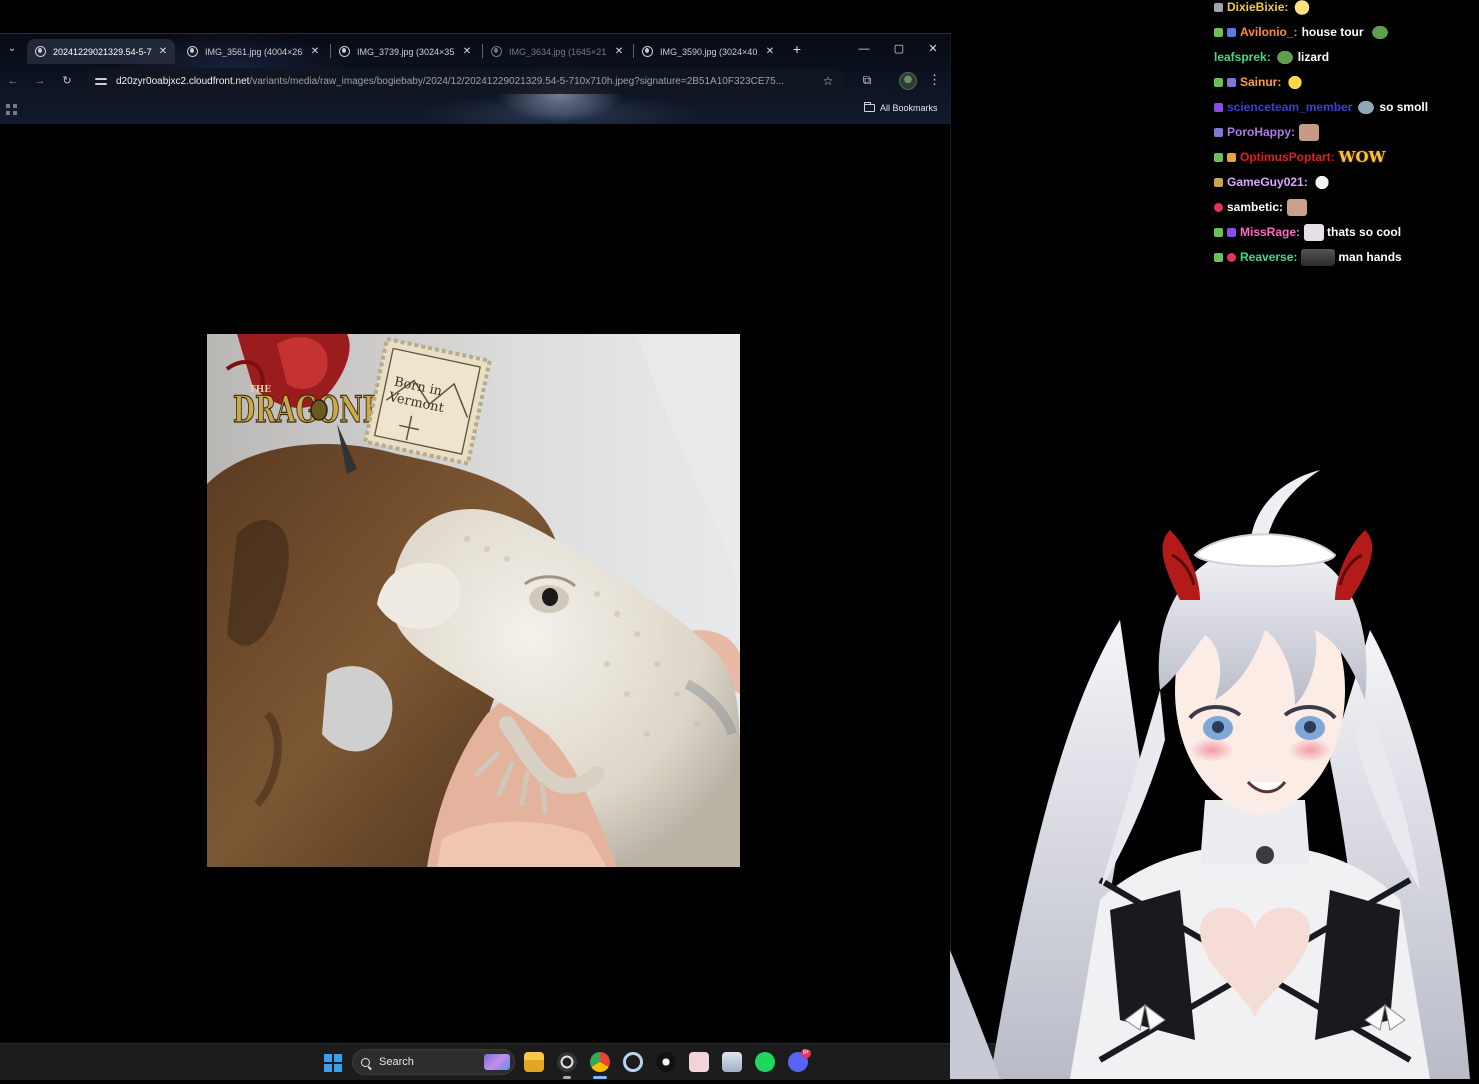 This screenshot has width=1479, height=1084. I want to click on search-highlight-icon, so click(497, 1062).